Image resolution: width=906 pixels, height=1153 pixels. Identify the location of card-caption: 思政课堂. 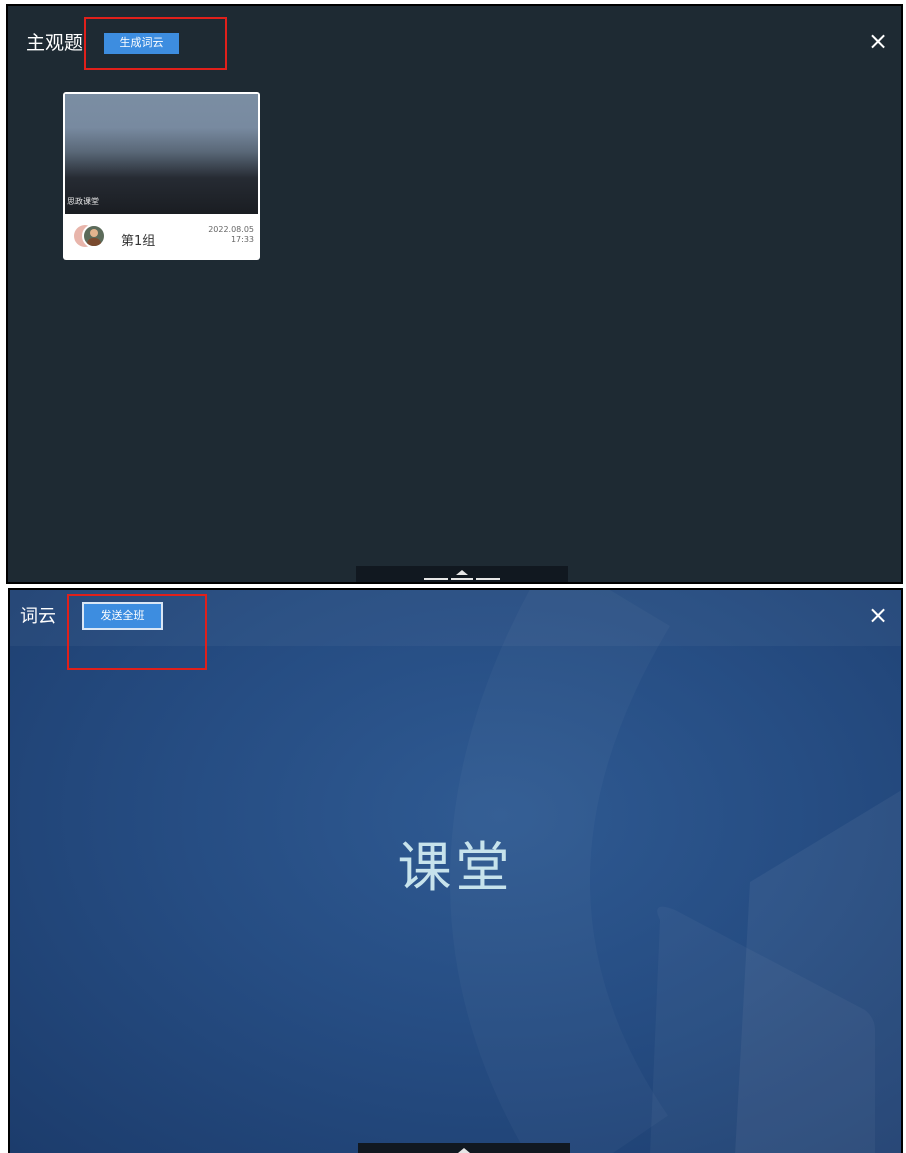
(83, 201).